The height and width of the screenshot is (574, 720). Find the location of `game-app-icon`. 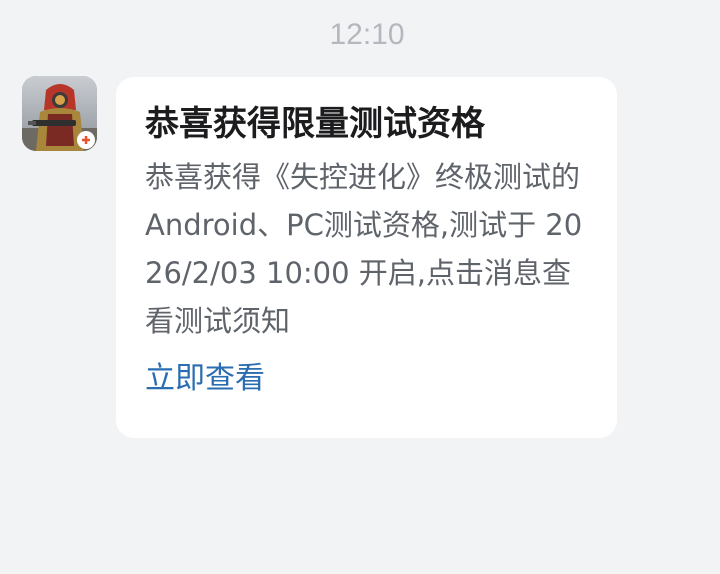

game-app-icon is located at coordinates (59, 113).